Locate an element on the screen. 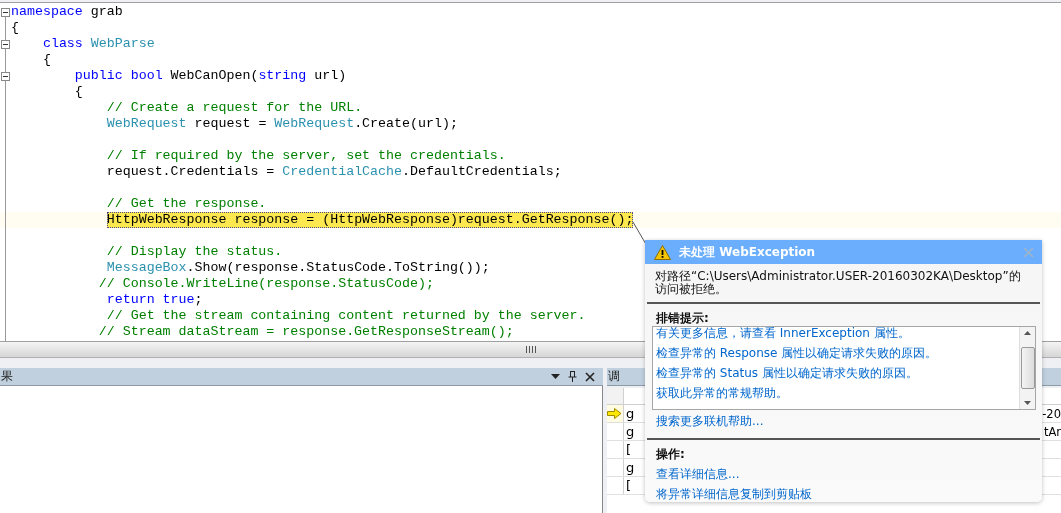 Image resolution: width=1061 pixels, height=513 pixels. pin-button is located at coordinates (572, 376).